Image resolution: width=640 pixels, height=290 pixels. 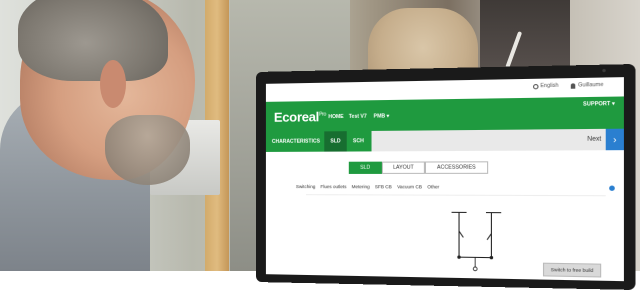 I want to click on single-line-diagram, so click(x=475, y=241).